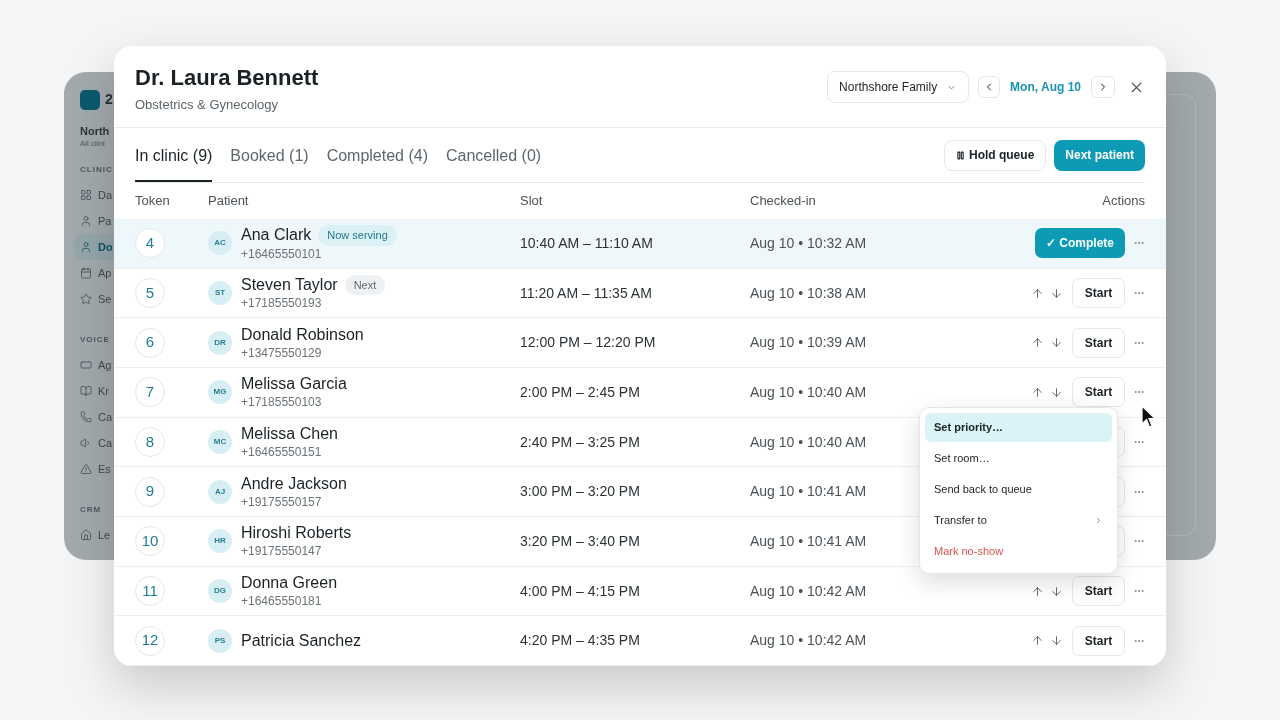  I want to click on tab: In clinic (9), so click(174, 155).